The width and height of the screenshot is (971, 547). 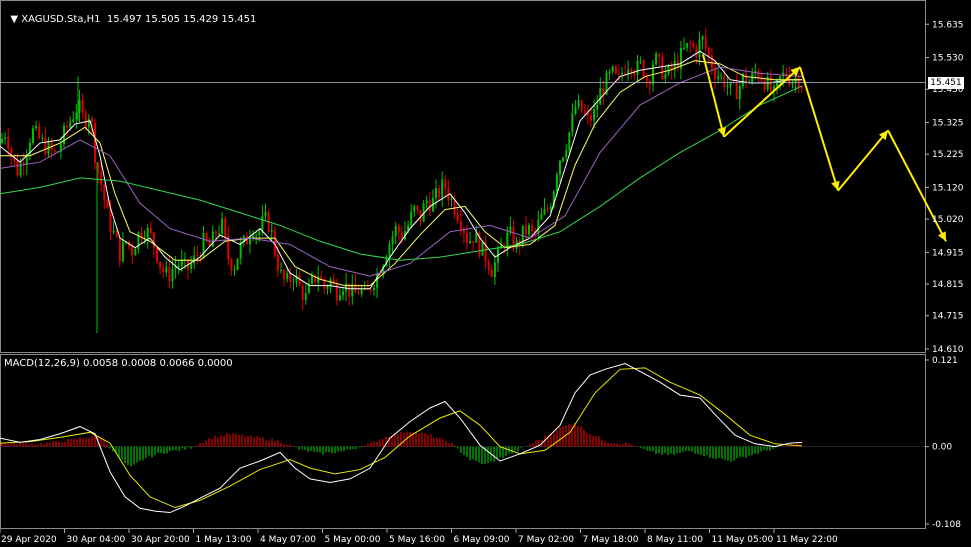 What do you see at coordinates (675, 540) in the screenshot?
I see `x-tick-label: 8 May 11:00` at bounding box center [675, 540].